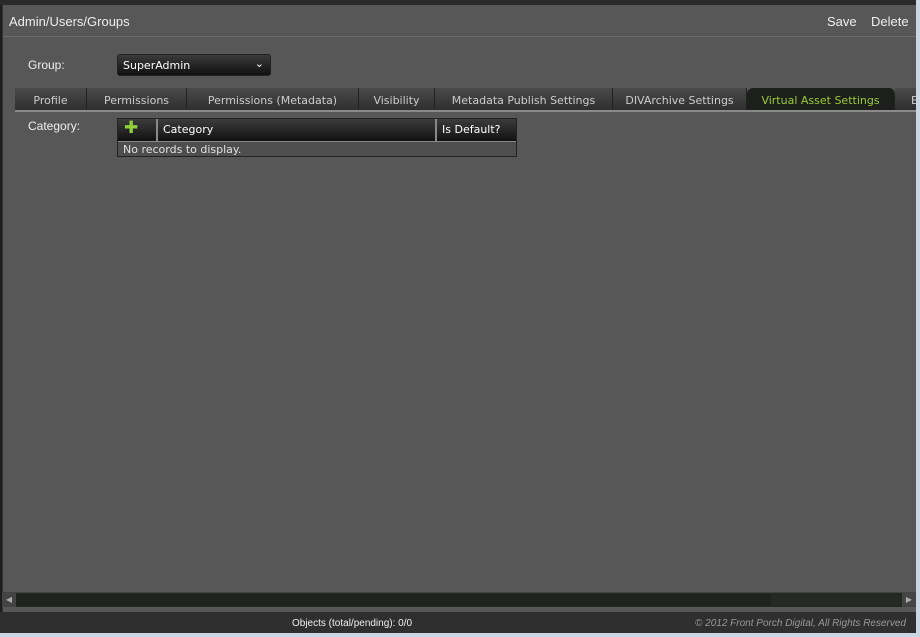  Describe the element at coordinates (524, 99) in the screenshot. I see `tab-metadata-publish-settings: Metadata Publish Settings` at that location.